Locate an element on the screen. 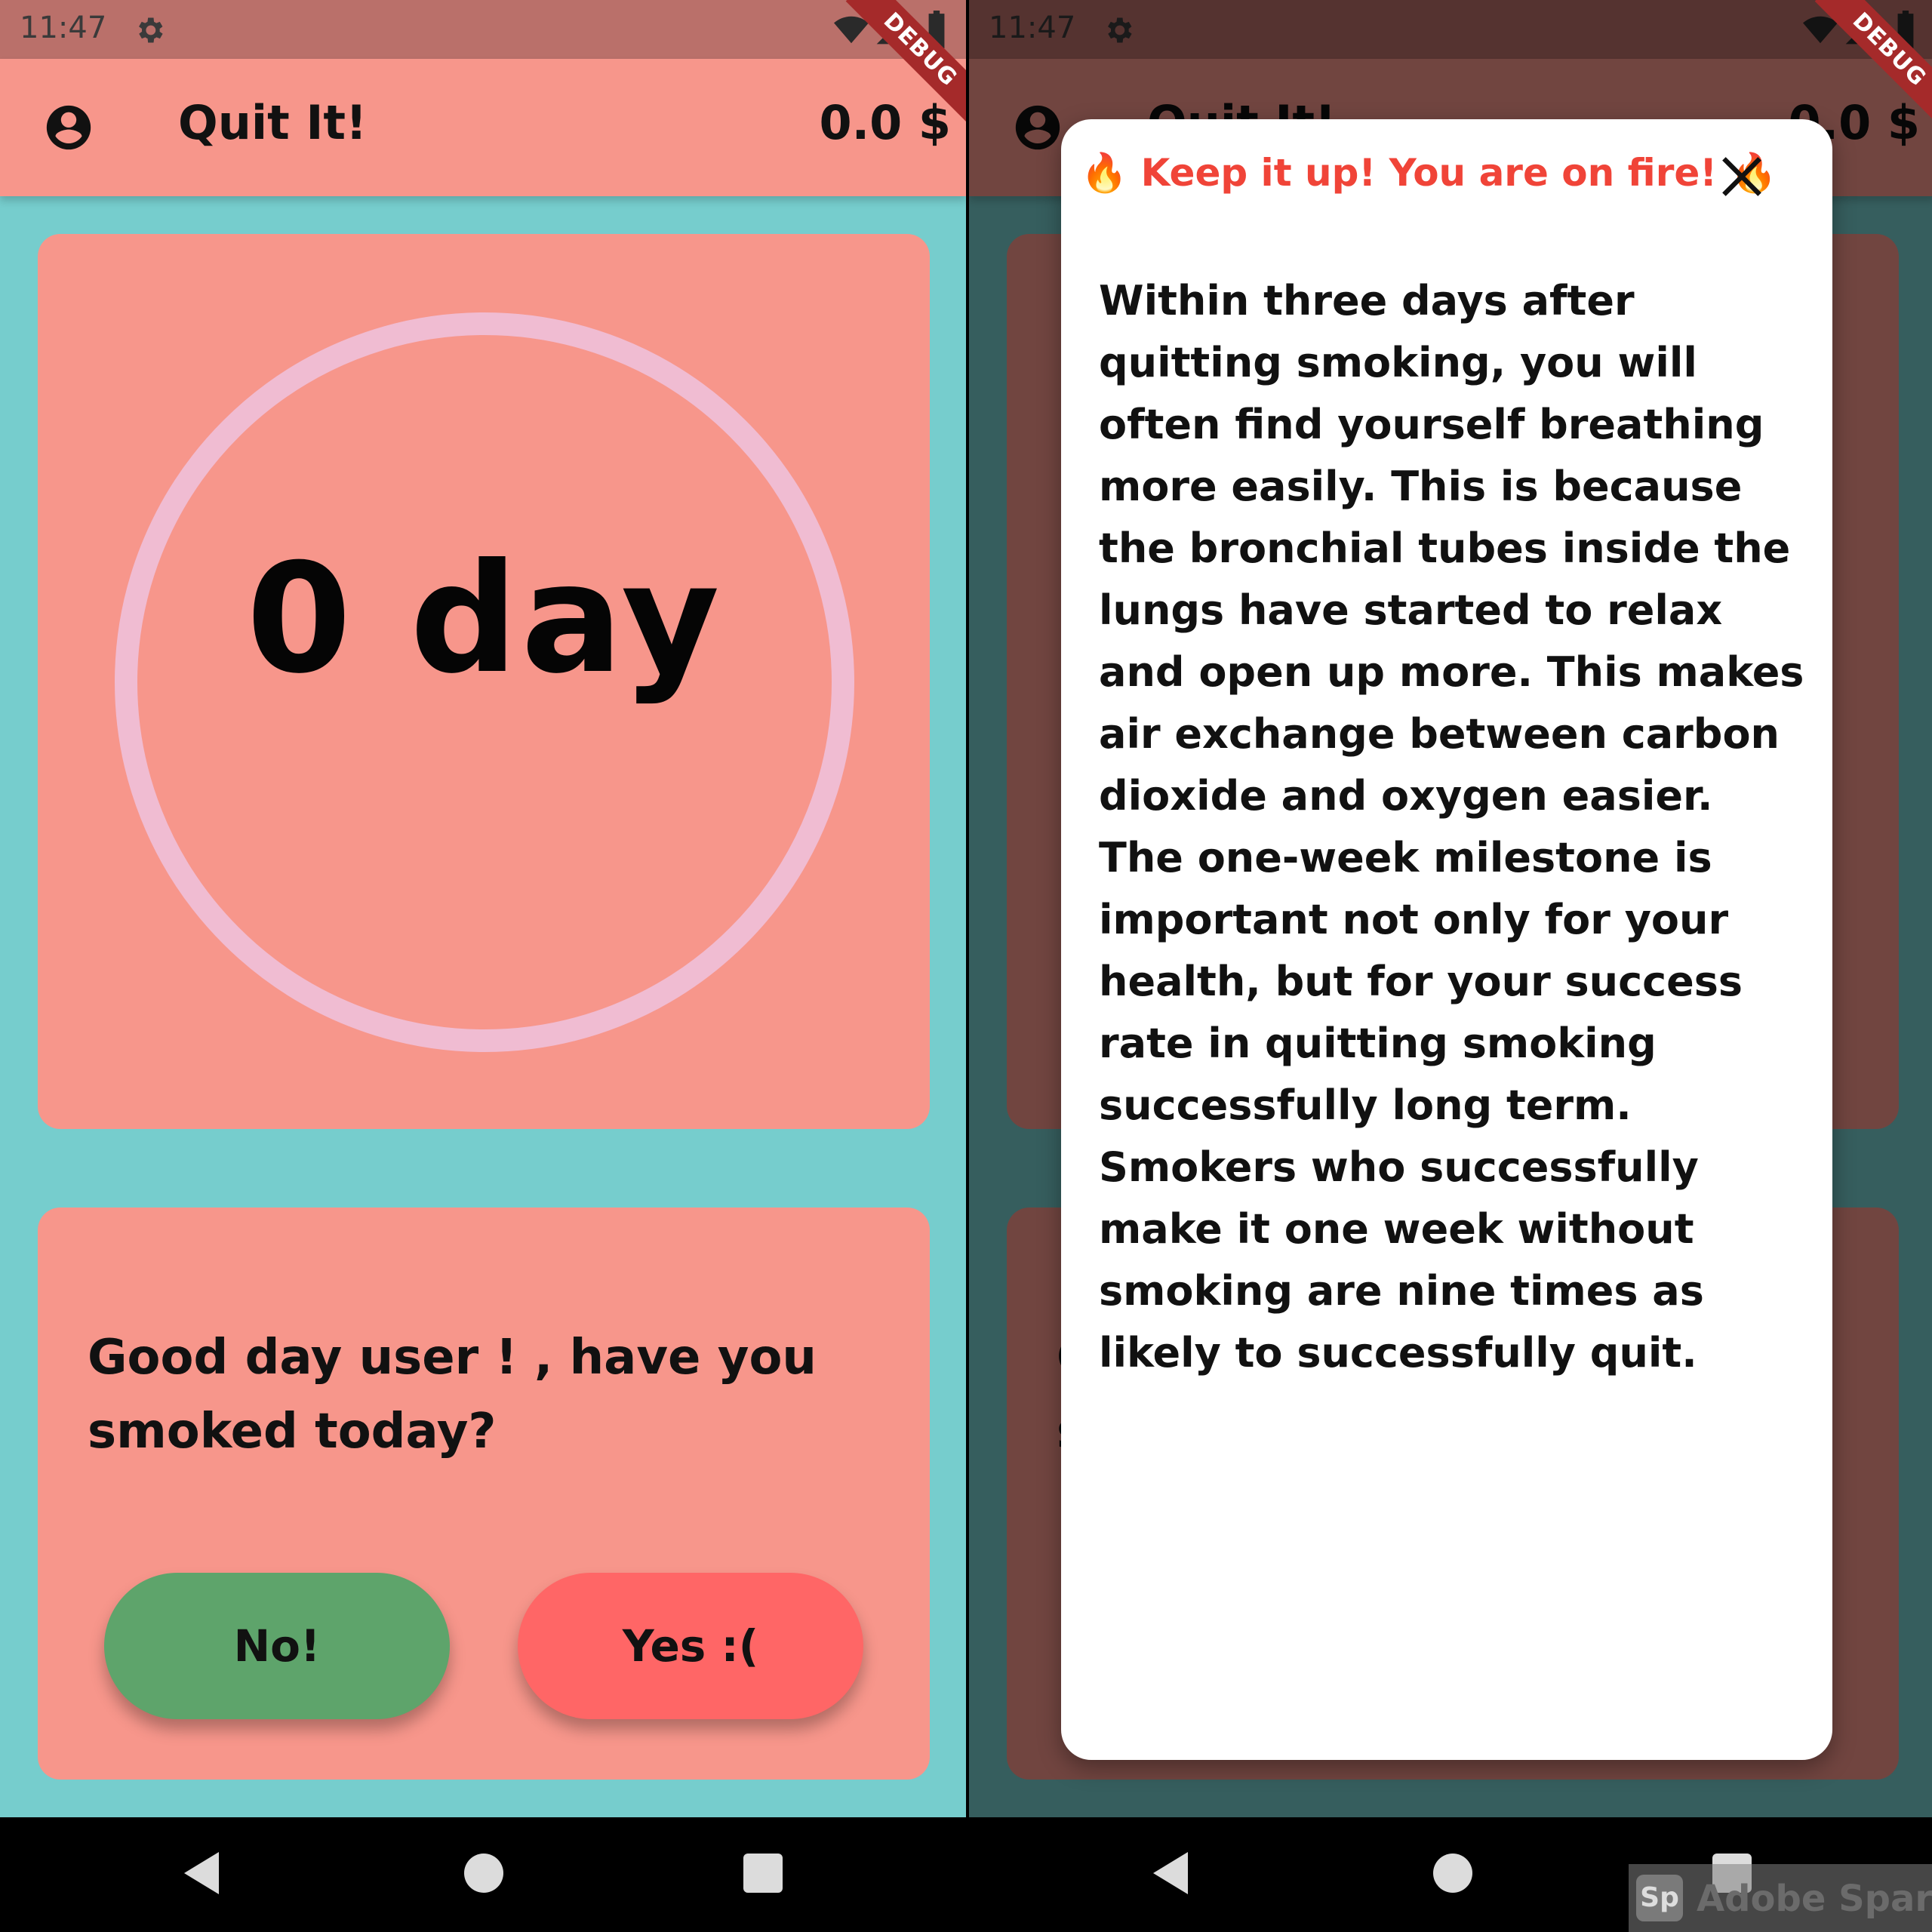 This screenshot has width=1932, height=1932. account-icon is located at coordinates (68, 127).